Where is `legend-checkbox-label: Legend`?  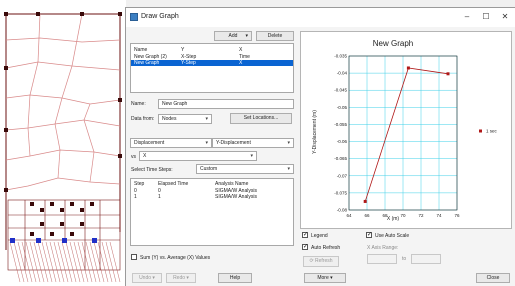 legend-checkbox-label: Legend is located at coordinates (319, 236).